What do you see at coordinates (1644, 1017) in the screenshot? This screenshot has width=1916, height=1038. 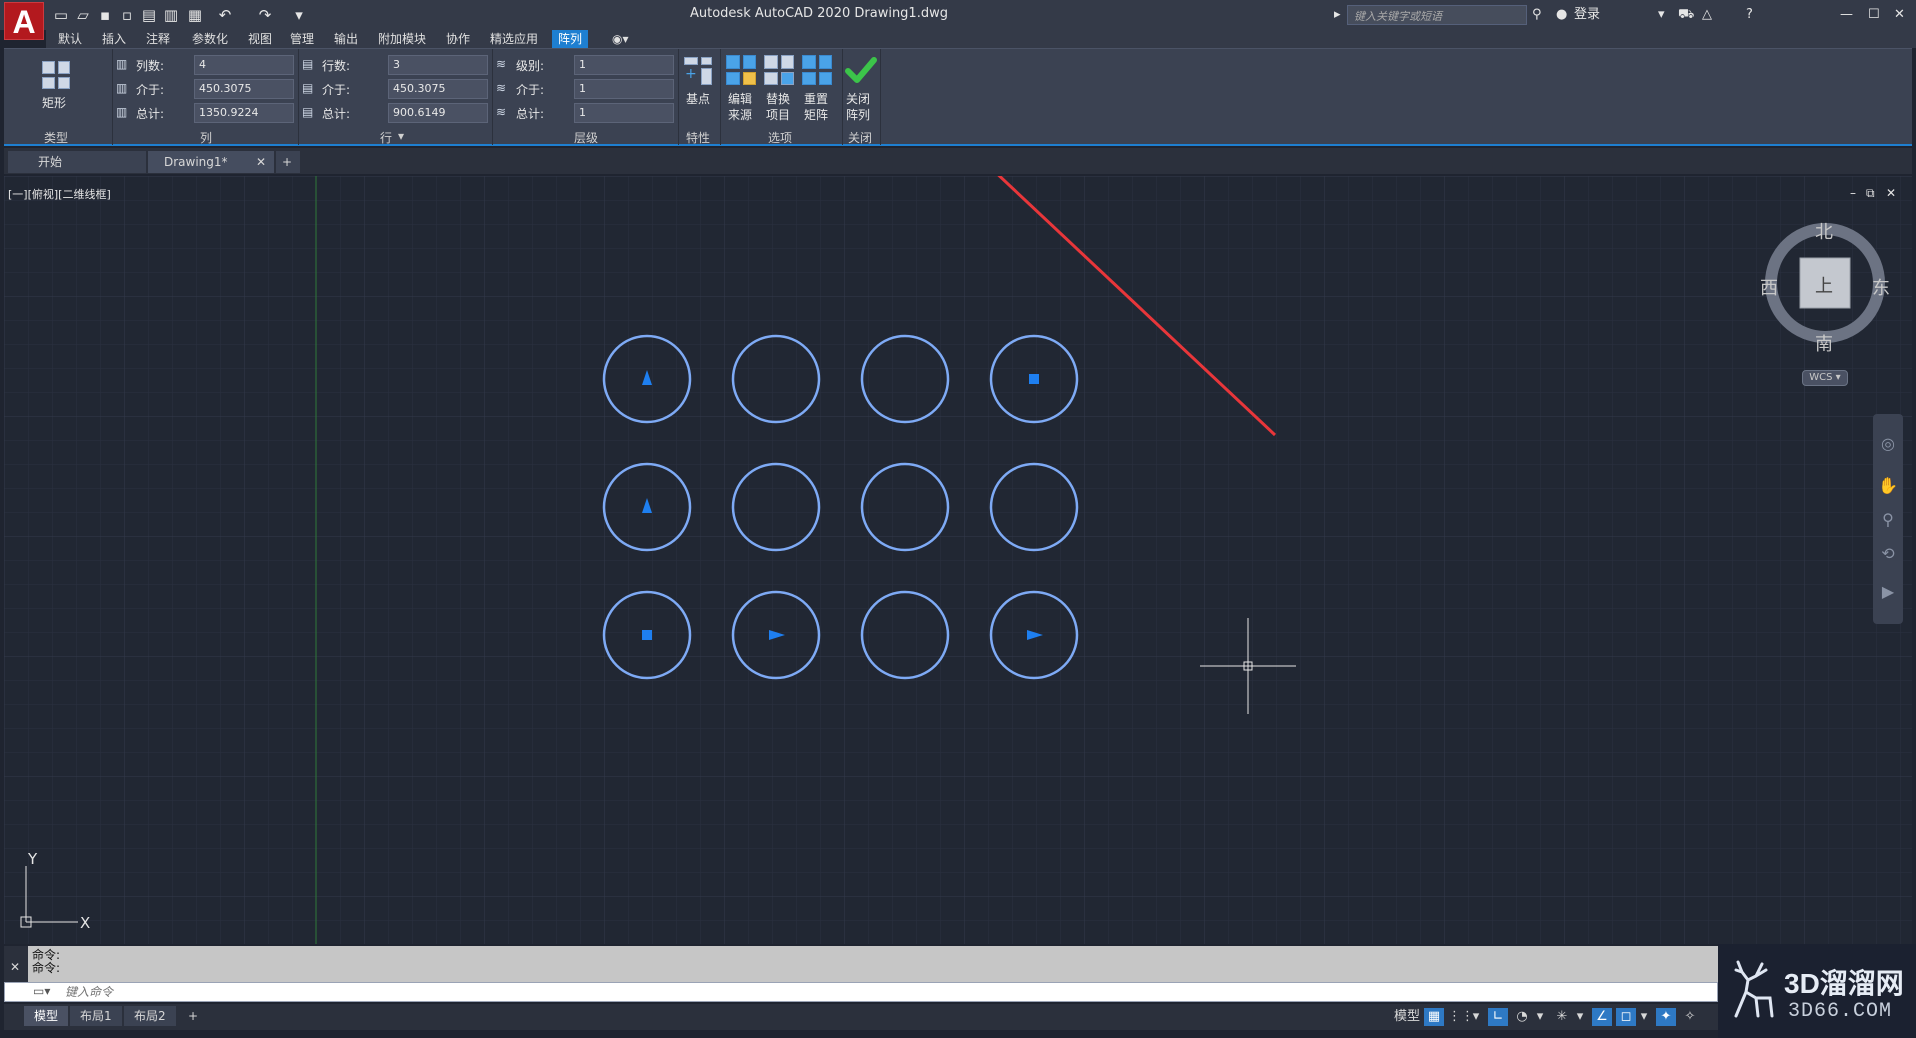 I see `object-snap-dropdown-icon: ▾` at bounding box center [1644, 1017].